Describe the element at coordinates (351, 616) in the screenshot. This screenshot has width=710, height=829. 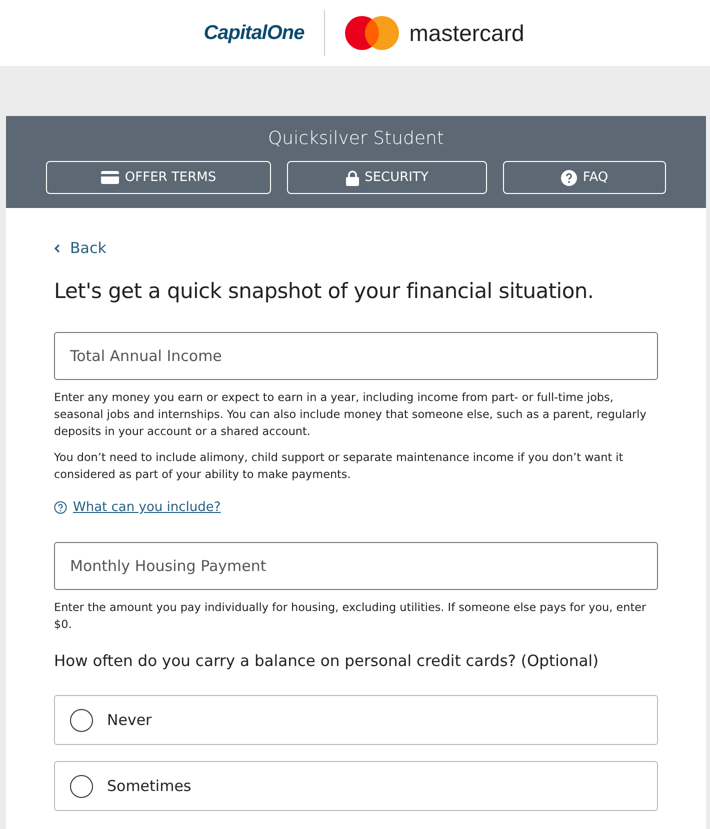
I see `help-text: Enter the amount you pay individually for housing, excluding utilities. If someone else pays for you, enter $0.` at that location.